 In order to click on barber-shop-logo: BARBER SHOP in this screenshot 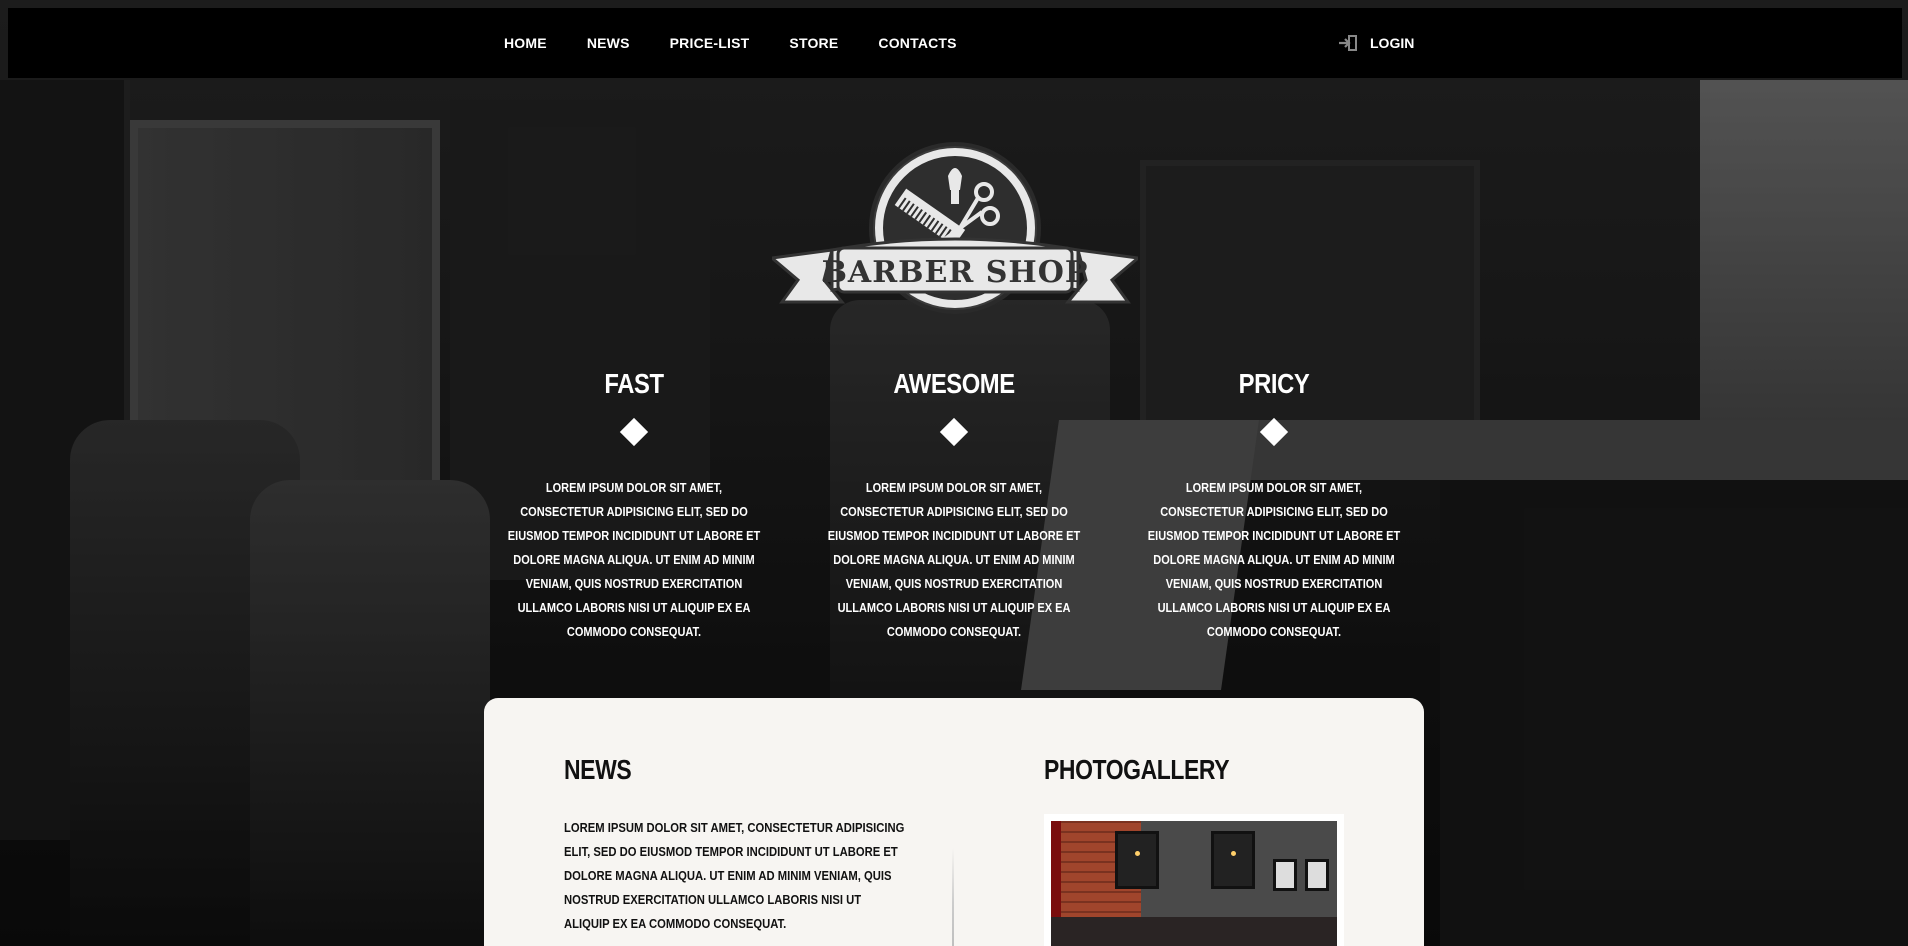, I will do `click(955, 228)`.